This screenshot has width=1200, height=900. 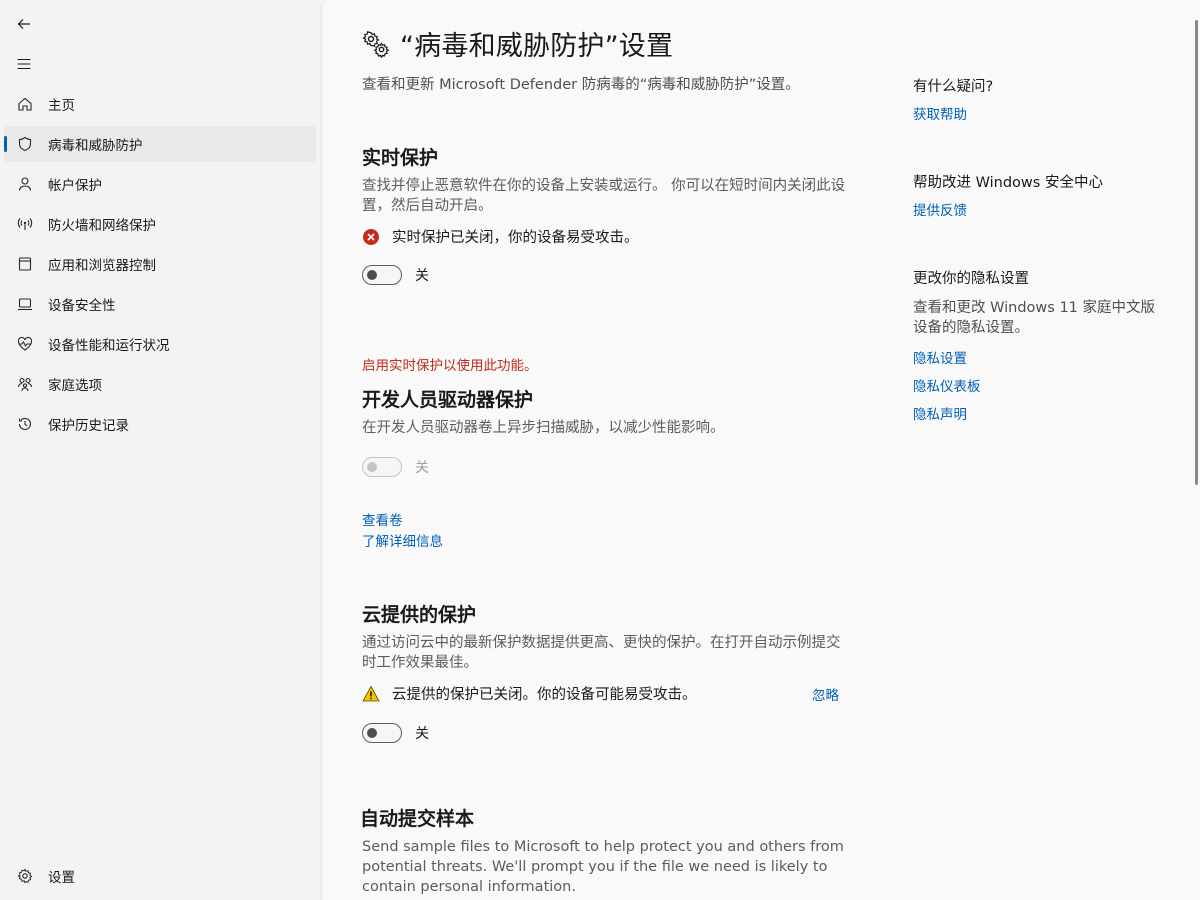 I want to click on sidebar-item-label: 帐户保护, so click(x=75, y=186).